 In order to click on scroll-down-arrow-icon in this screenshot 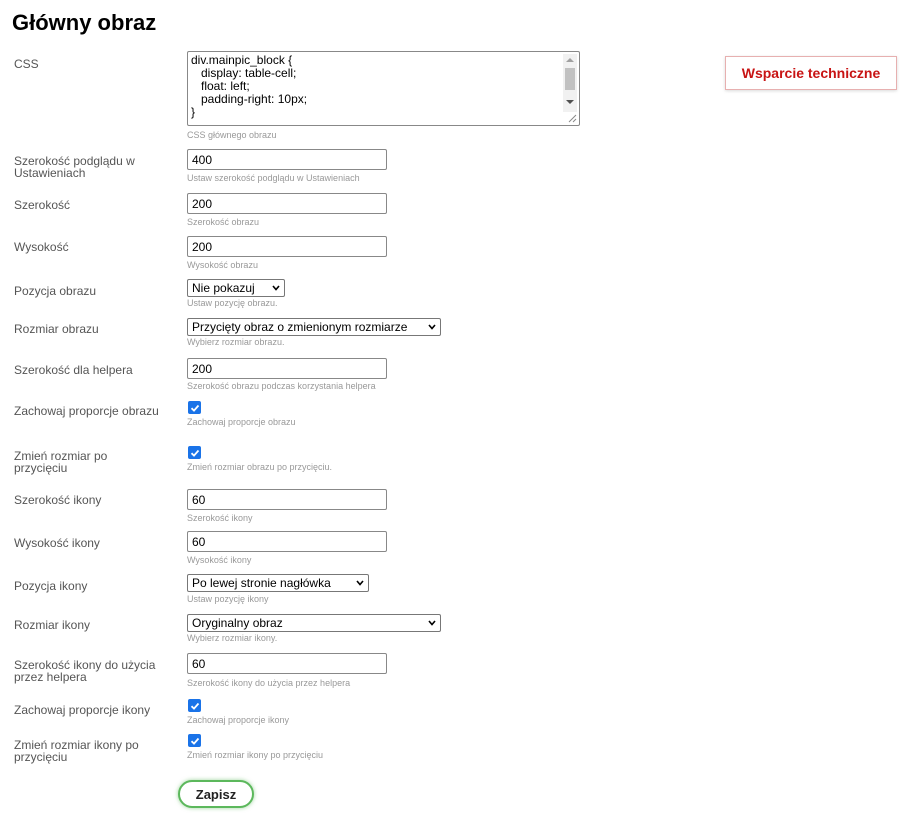, I will do `click(570, 102)`.